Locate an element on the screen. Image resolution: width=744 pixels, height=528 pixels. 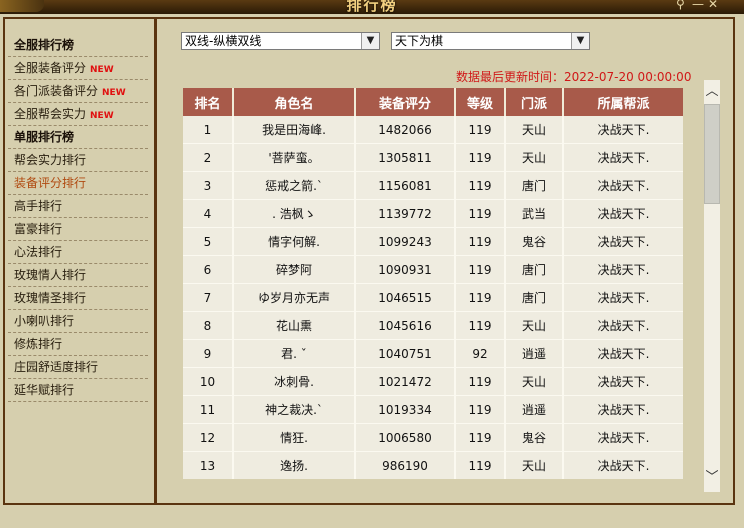
sidebar-item: 富豪排行 is located at coordinates (78, 229).